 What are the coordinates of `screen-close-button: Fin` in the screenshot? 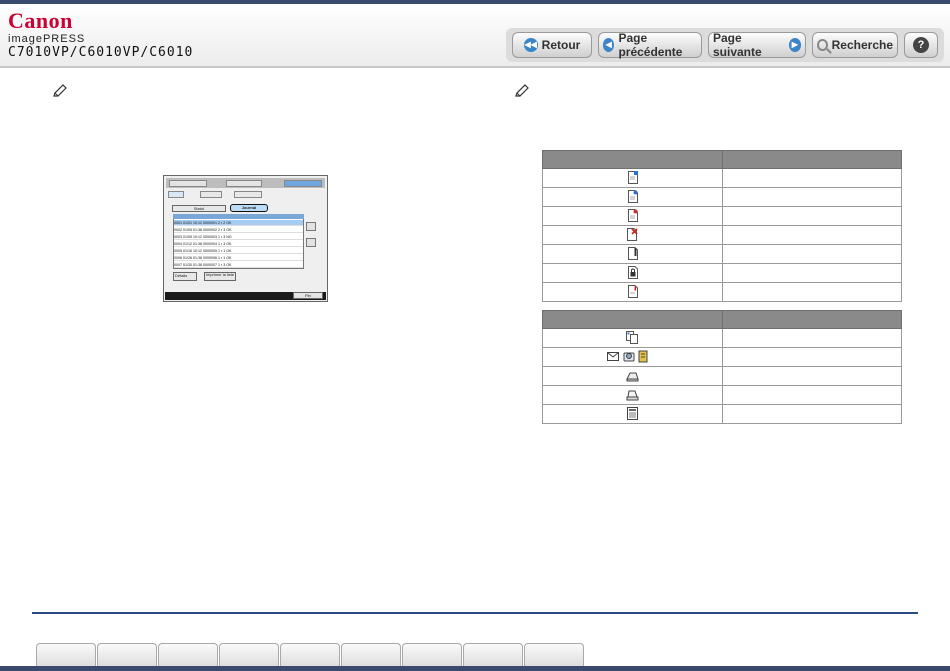 It's located at (308, 295).